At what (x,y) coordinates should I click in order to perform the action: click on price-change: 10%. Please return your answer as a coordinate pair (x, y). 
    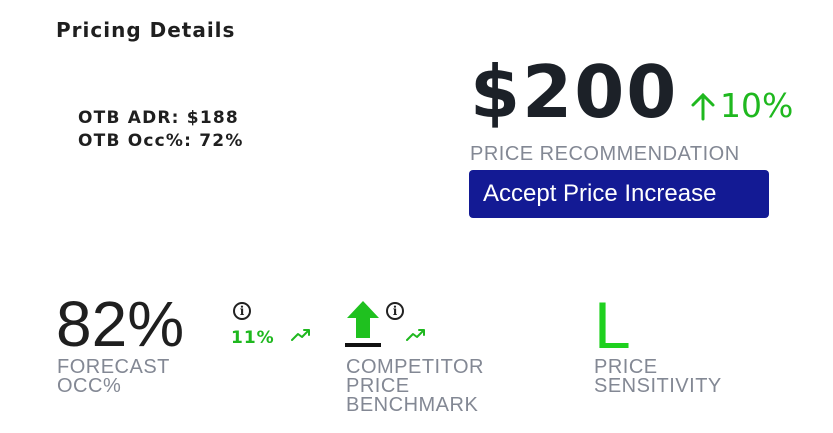
    Looking at the image, I should click on (741, 105).